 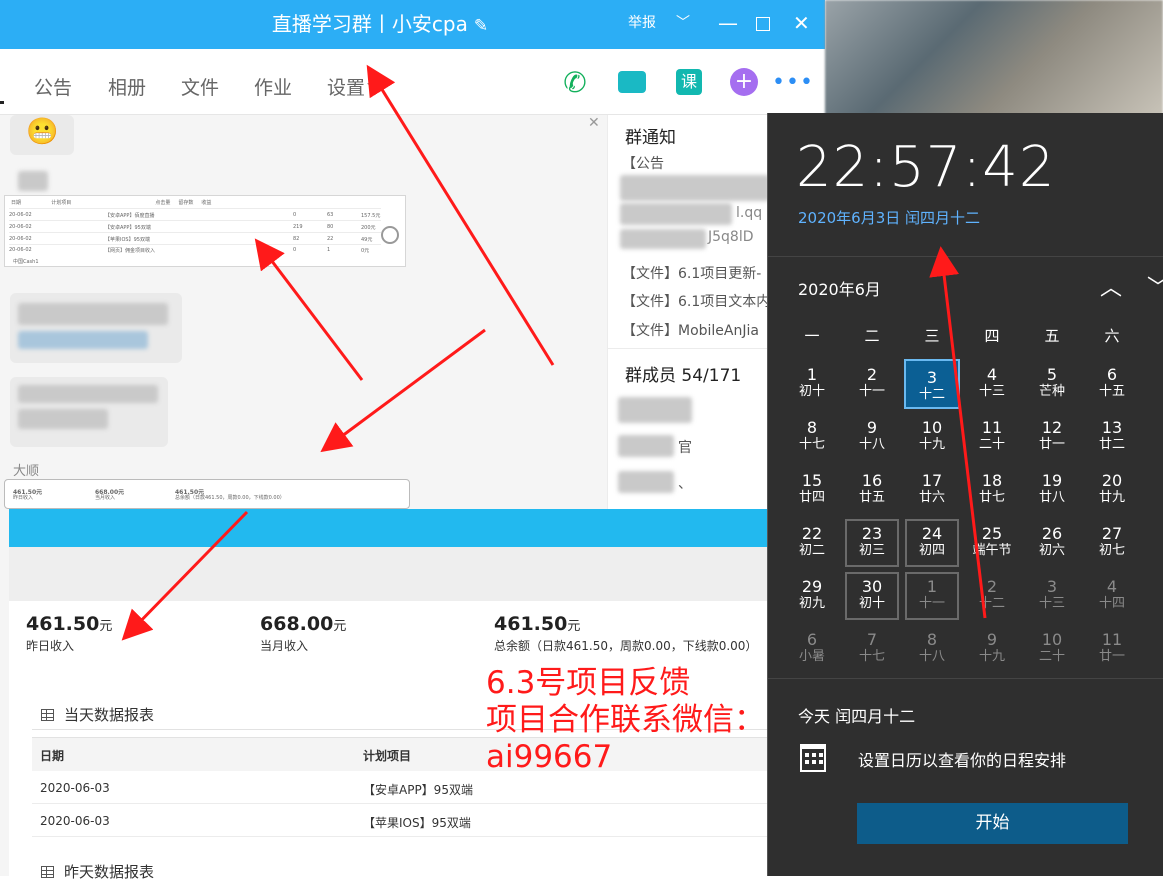 I want to click on file-item: 【文件】6.1项目更新-, so click(x=691, y=273).